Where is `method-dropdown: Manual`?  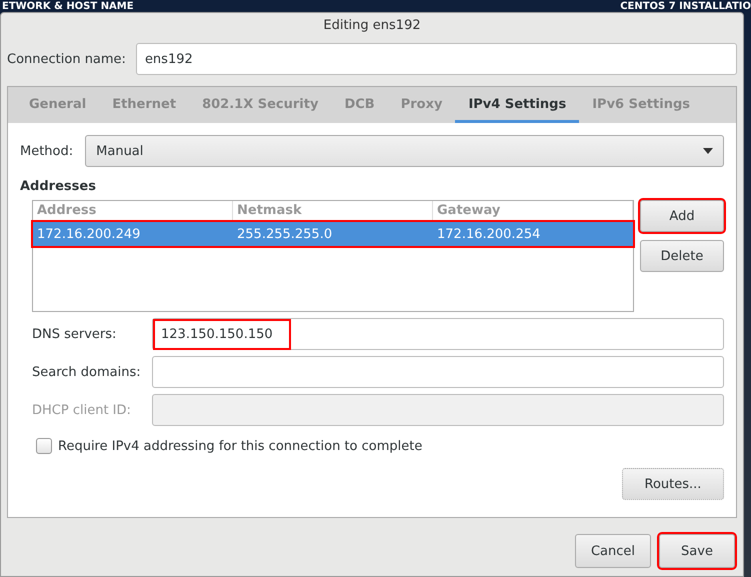
method-dropdown: Manual is located at coordinates (404, 151).